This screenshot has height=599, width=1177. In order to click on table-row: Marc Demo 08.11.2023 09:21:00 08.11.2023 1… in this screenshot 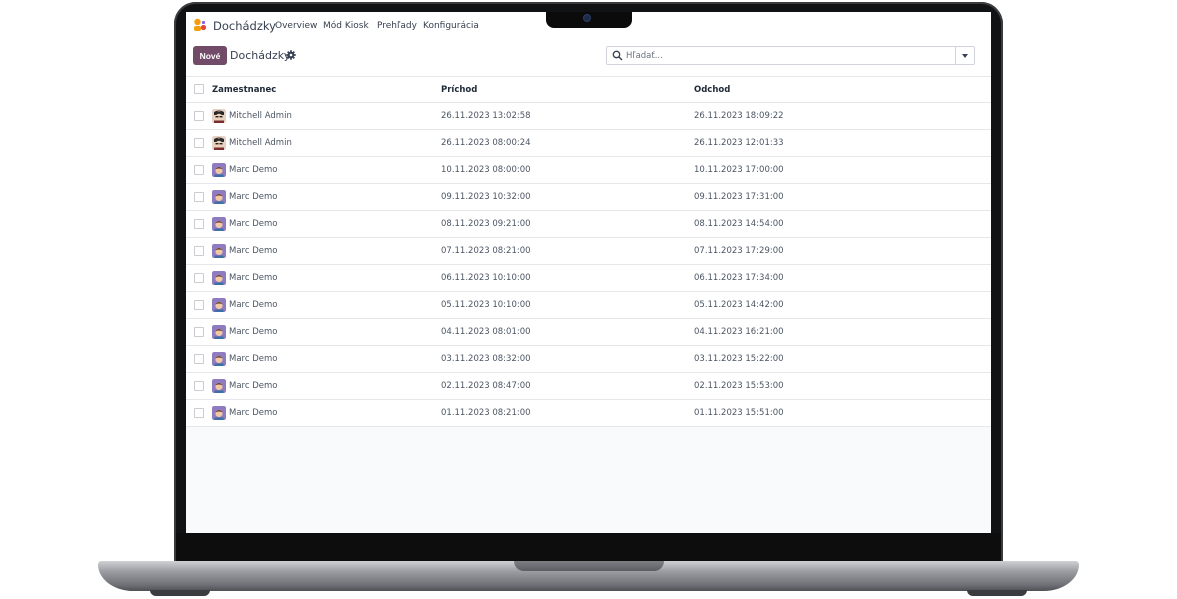, I will do `click(588, 224)`.